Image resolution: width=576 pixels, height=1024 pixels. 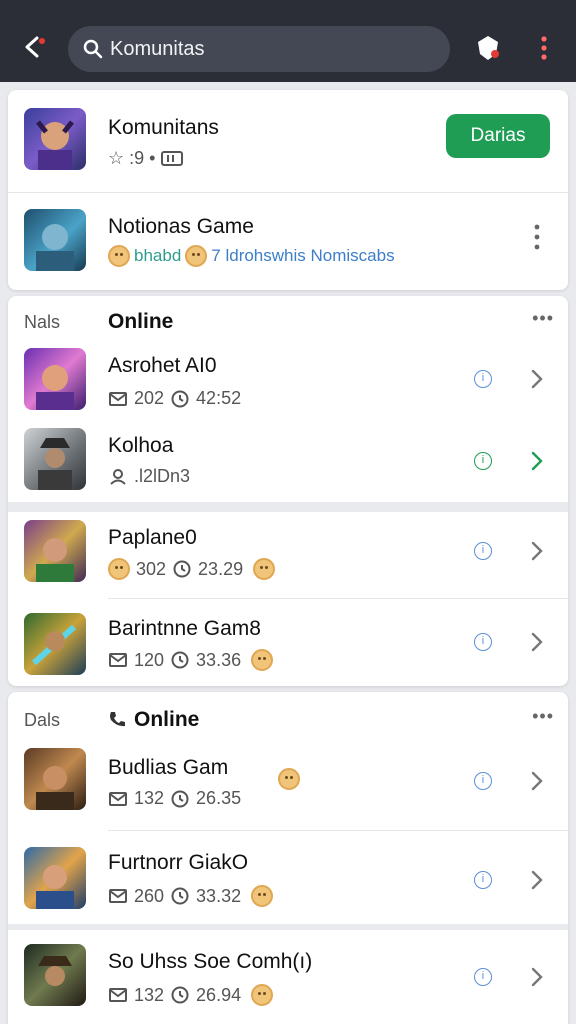 I want to click on list-item: Paplane0 302 23.29 i, so click(x=288, y=553).